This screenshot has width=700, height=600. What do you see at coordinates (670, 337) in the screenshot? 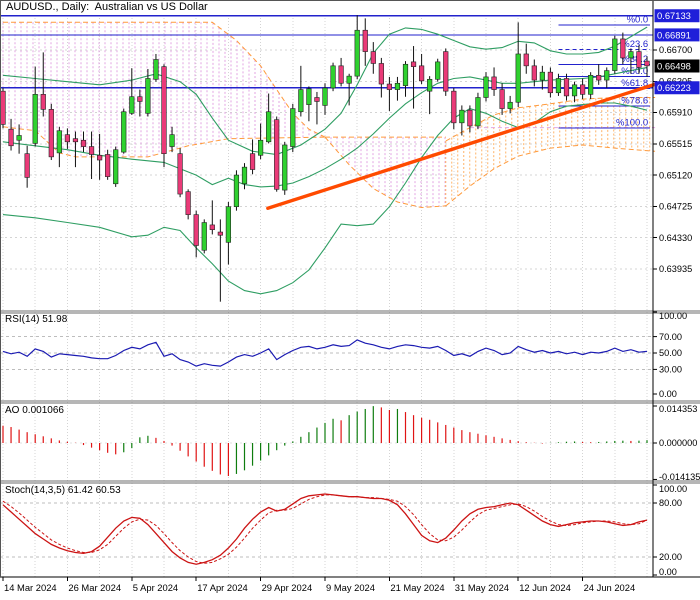
I see `svg-text: 70.00` at bounding box center [670, 337].